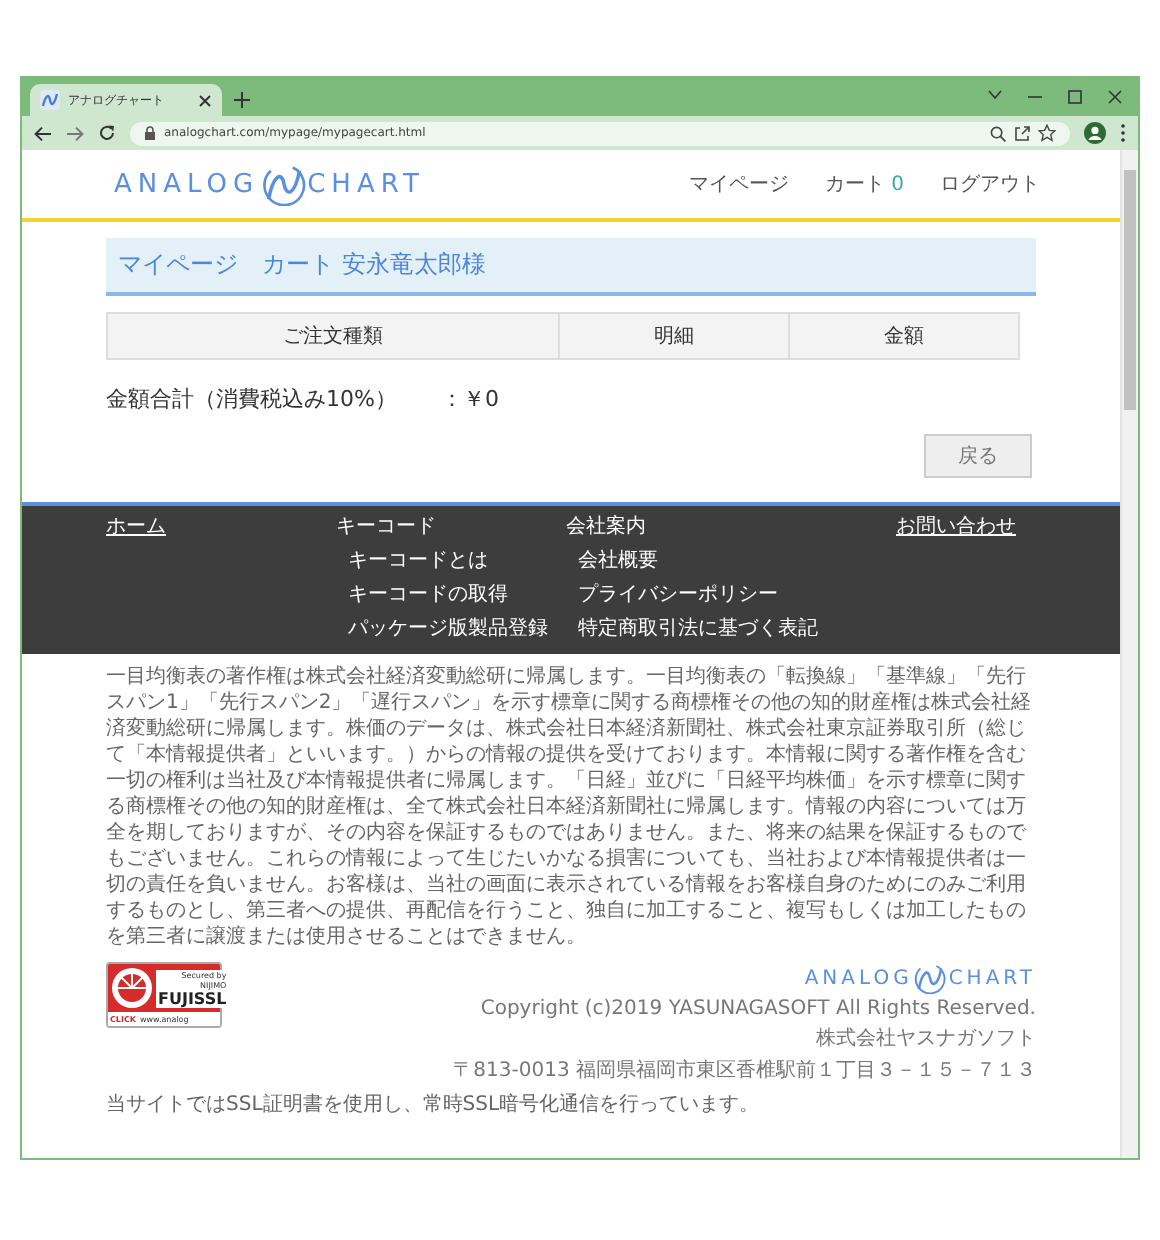 The height and width of the screenshot is (1240, 1160). I want to click on footer-link: キーコードの取得, so click(422, 594).